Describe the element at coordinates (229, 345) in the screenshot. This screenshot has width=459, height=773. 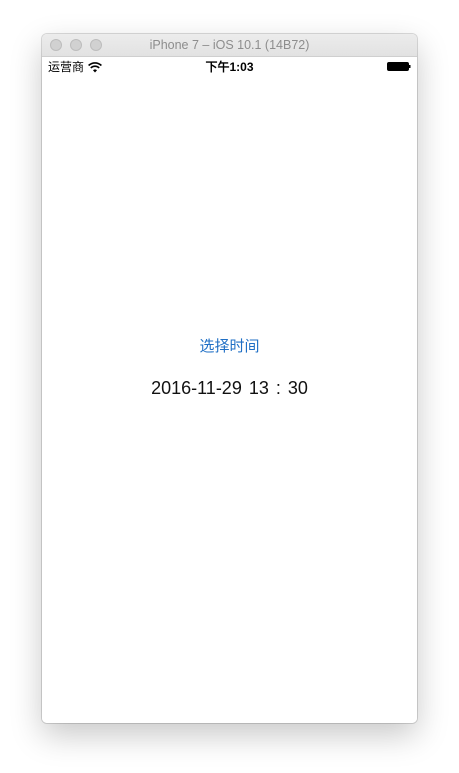
I see `pick-time-button: 选择时间` at that location.